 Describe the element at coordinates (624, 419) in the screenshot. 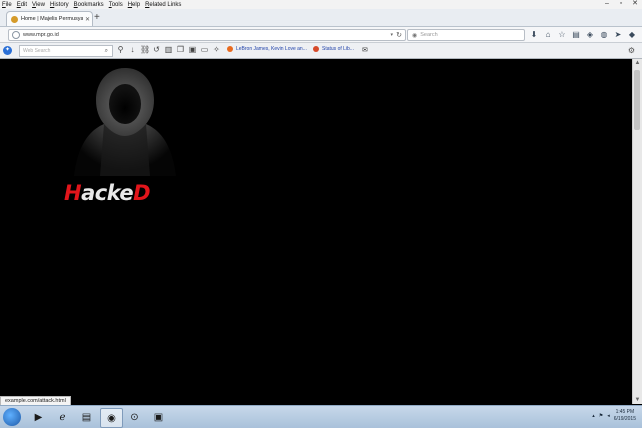

I see `clock-date: 6/19/2015` at that location.